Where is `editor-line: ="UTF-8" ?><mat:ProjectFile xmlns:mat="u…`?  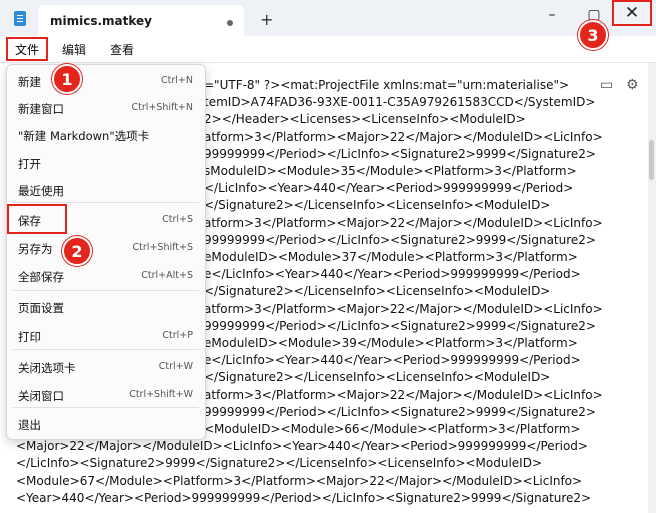 editor-line: ="UTF-8" ?><mat:ProjectFile xmlns:mat="u… is located at coordinates (387, 85).